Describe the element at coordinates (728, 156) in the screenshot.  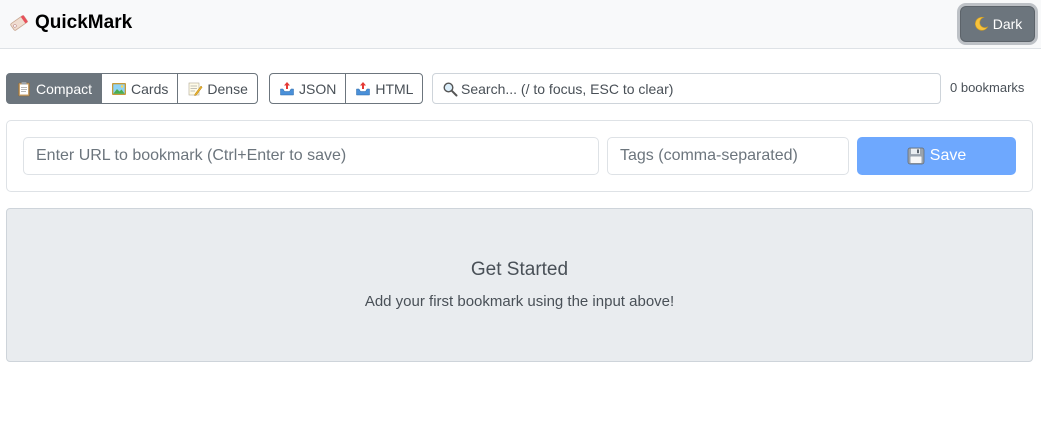
I see `tags-input` at that location.